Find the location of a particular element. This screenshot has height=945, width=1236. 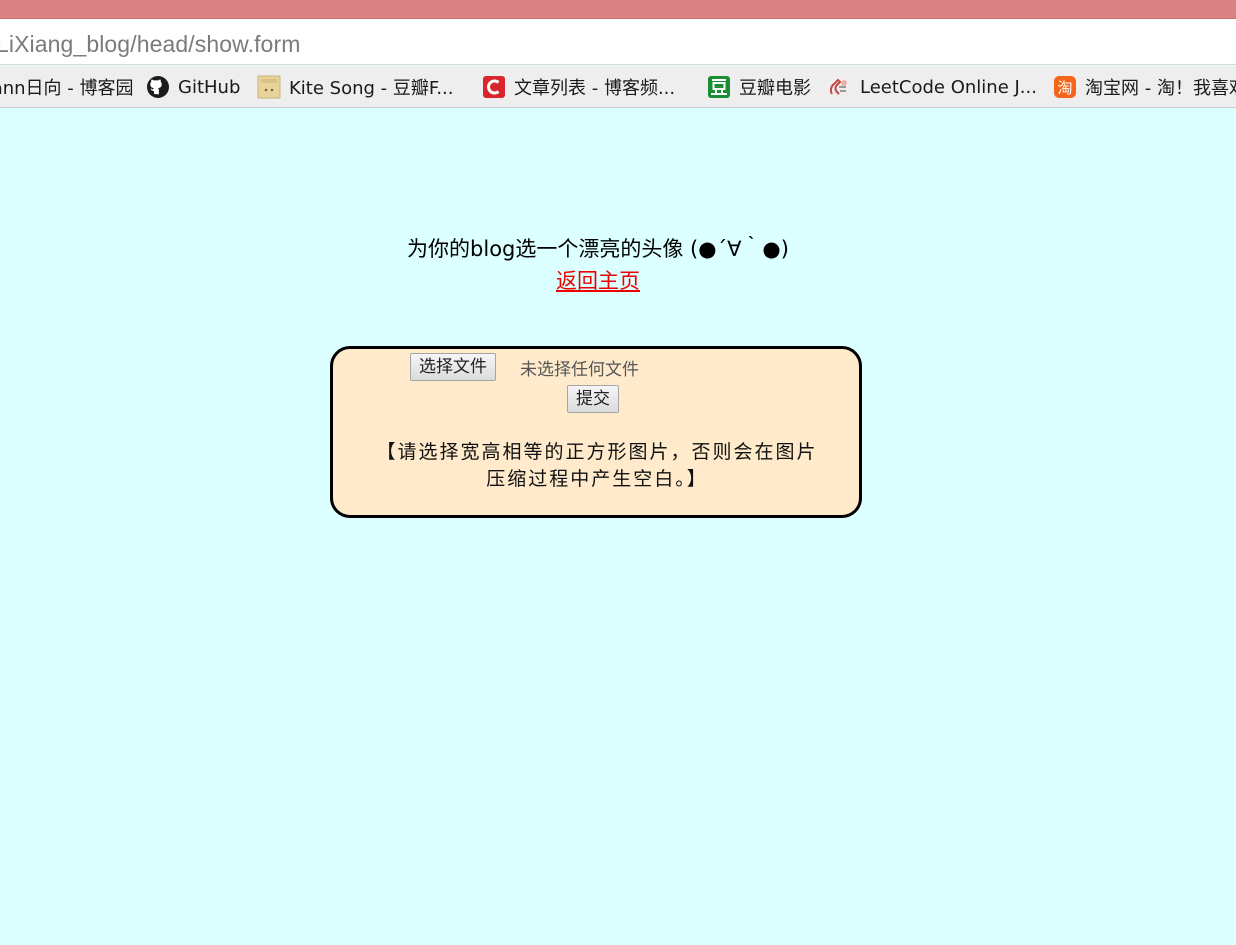

leetcode-icon is located at coordinates (840, 87).